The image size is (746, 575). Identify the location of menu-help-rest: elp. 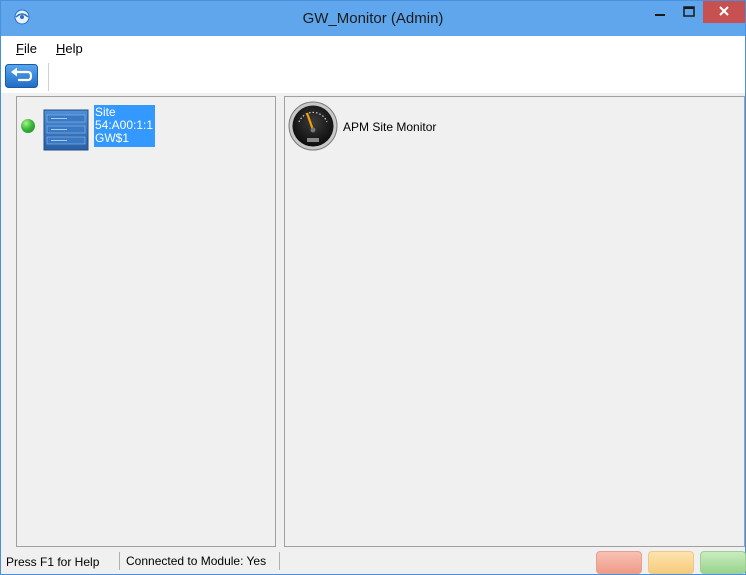
(74, 48).